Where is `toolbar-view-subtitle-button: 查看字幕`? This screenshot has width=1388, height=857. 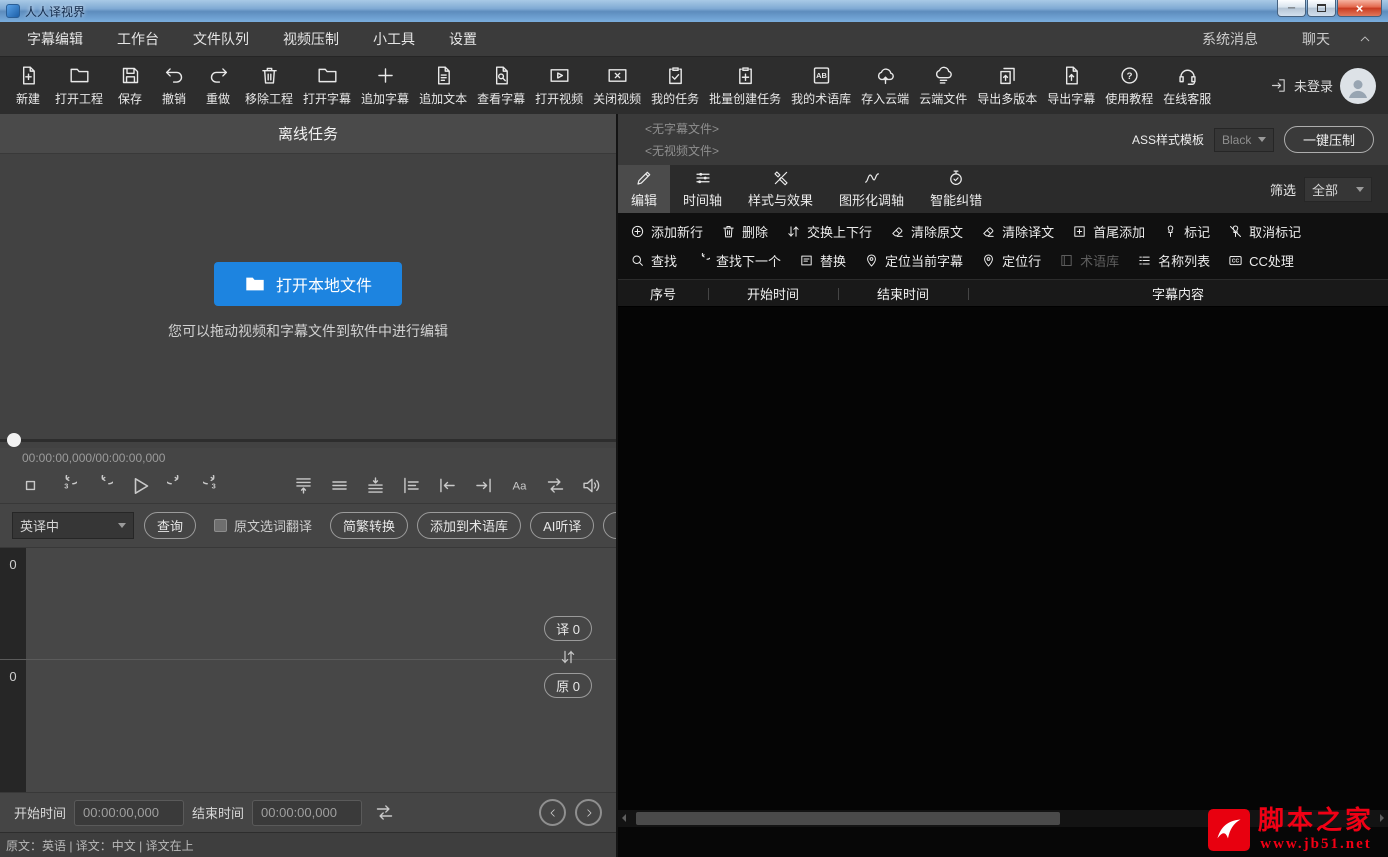 toolbar-view-subtitle-button: 查看字幕 is located at coordinates (501, 86).